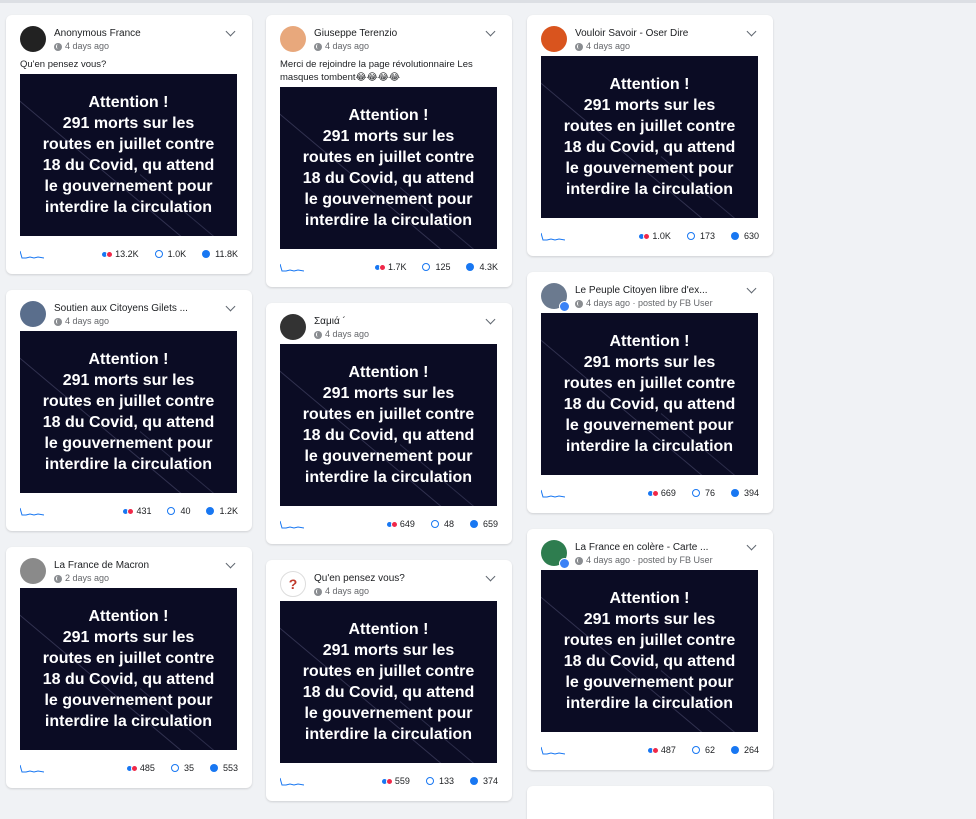  I want to click on shares-stat: 394, so click(744, 493).